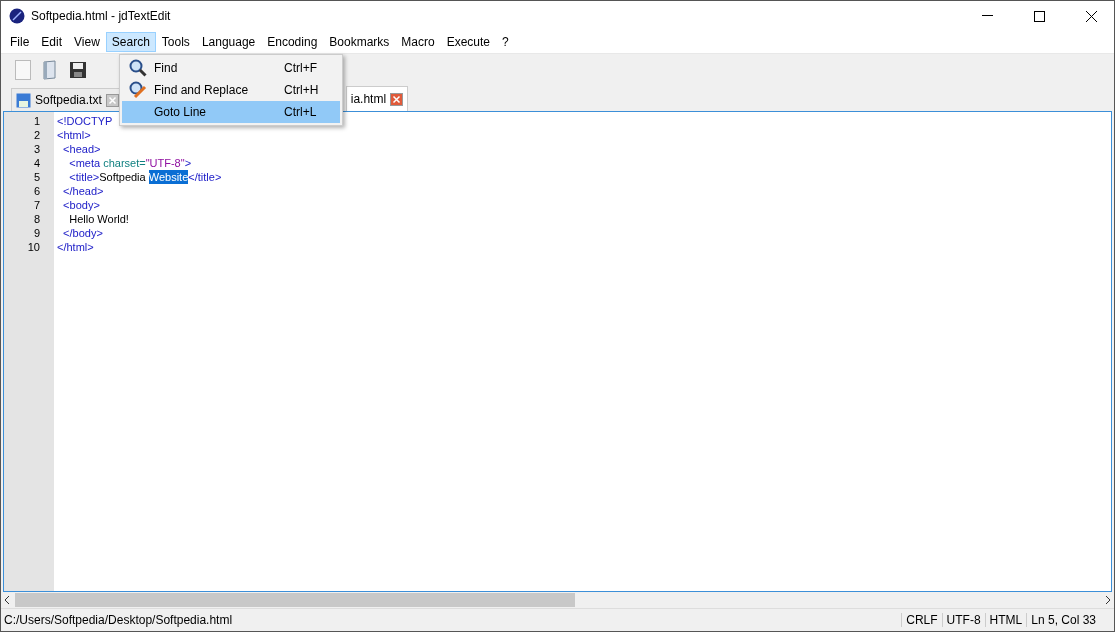 This screenshot has width=1115, height=632. Describe the element at coordinates (468, 42) in the screenshot. I see `menu-item: Execute` at that location.